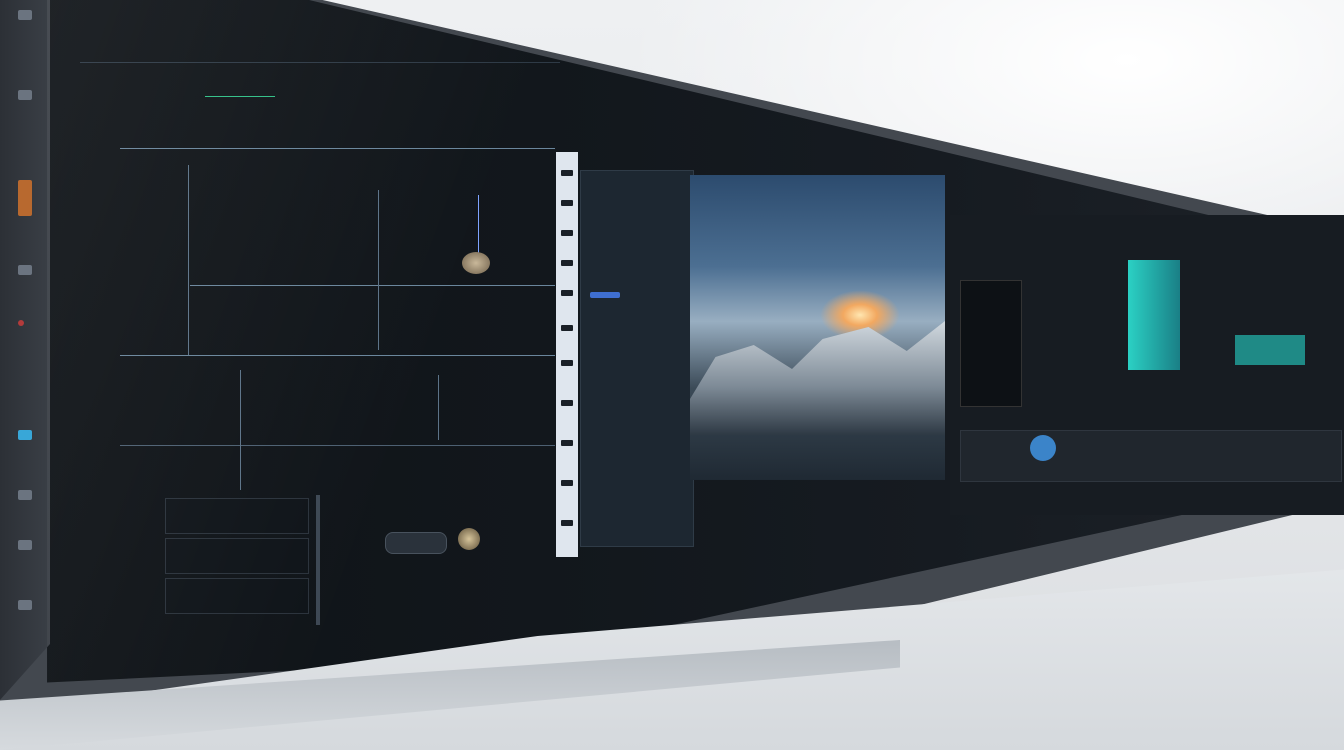 The width and height of the screenshot is (1344, 750). What do you see at coordinates (25, 198) in the screenshot?
I see `thumbnail-icon` at bounding box center [25, 198].